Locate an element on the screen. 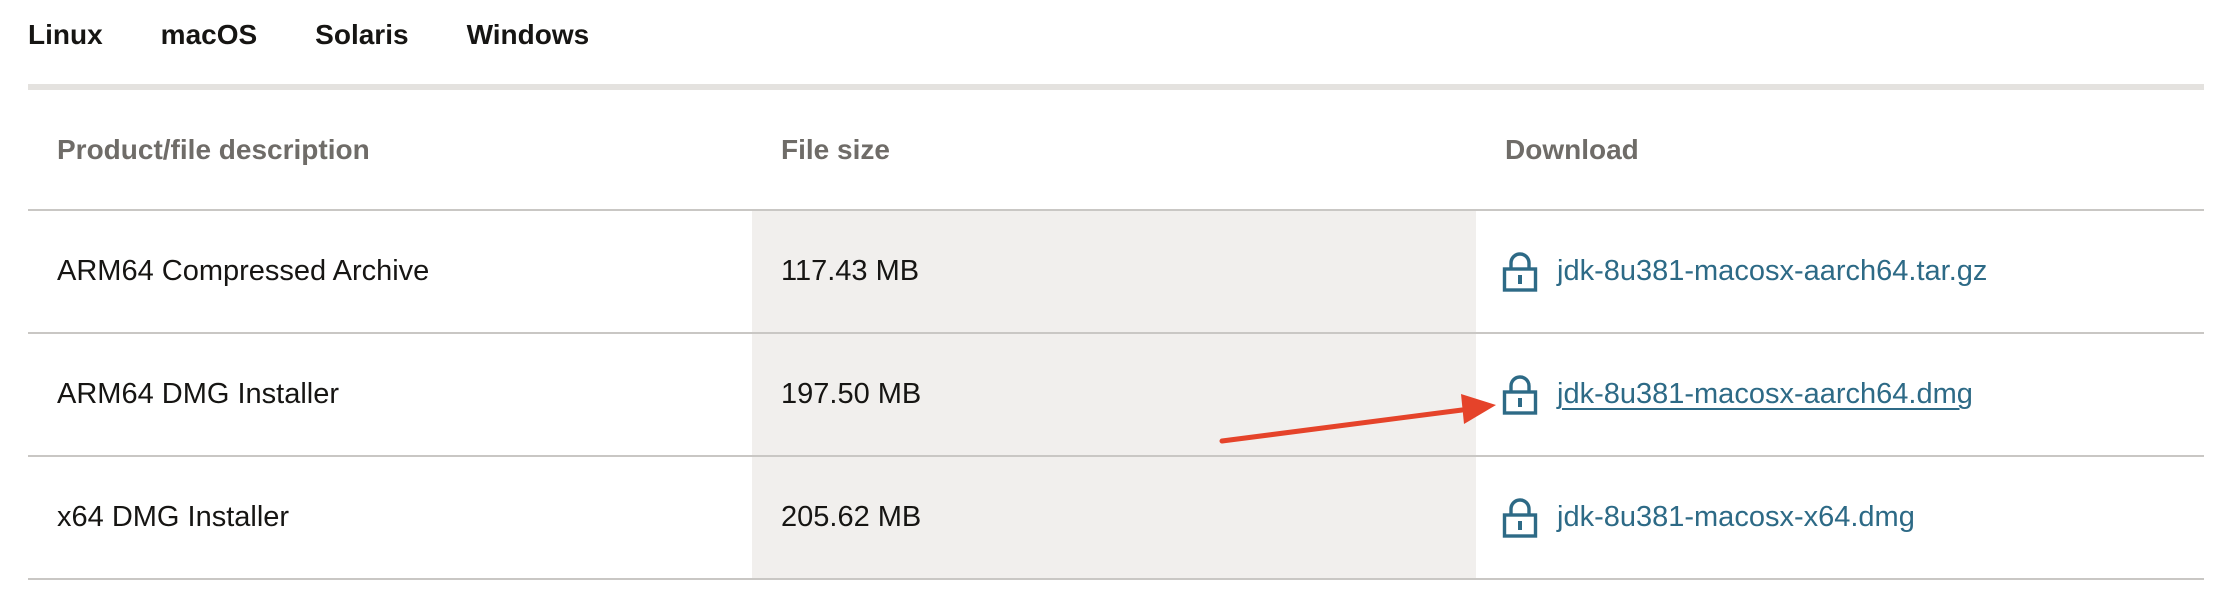 This screenshot has width=2230, height=608. file-size: 197.50 MB is located at coordinates (851, 394).